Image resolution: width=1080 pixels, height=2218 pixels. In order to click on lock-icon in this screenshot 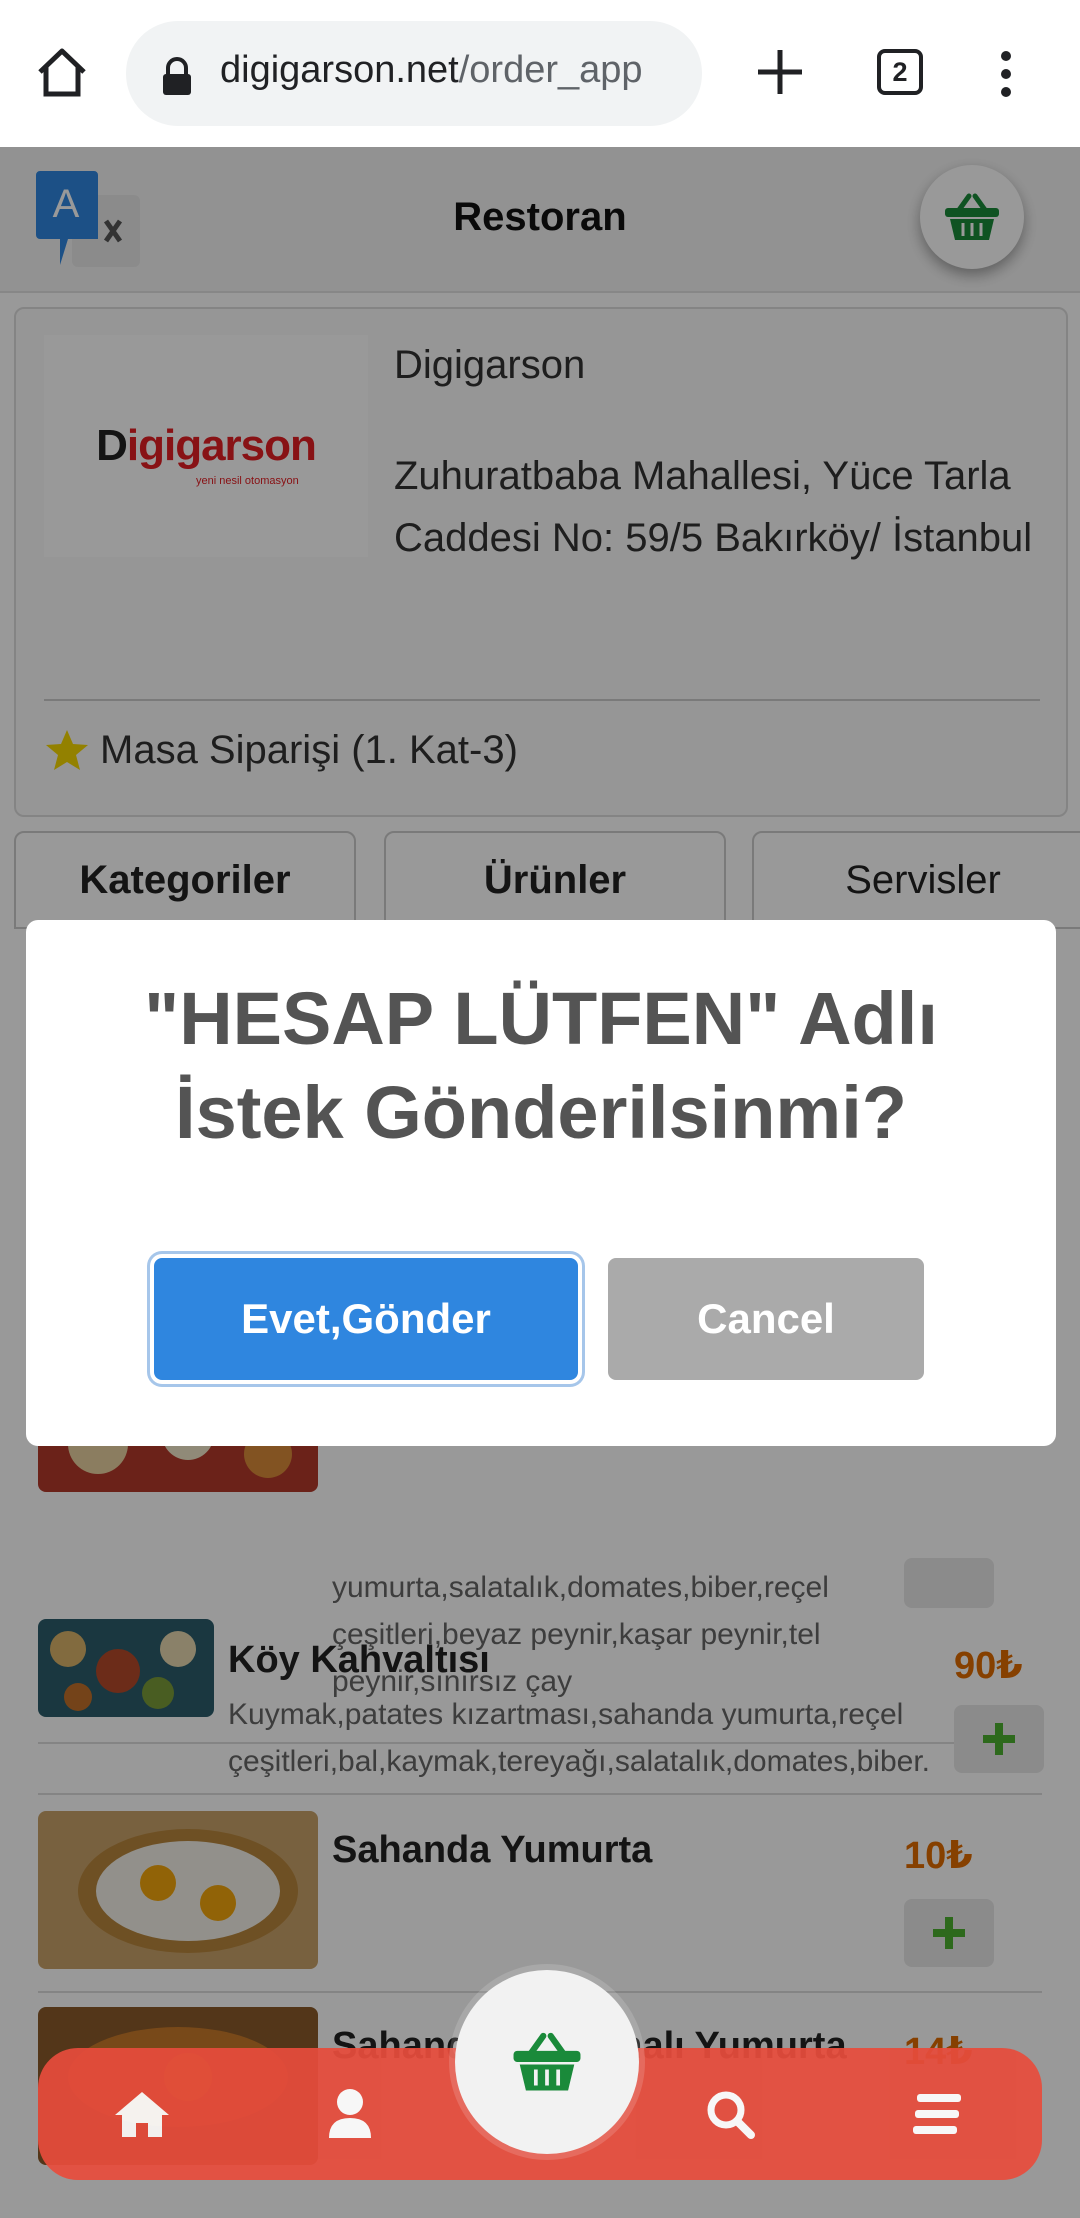, I will do `click(177, 76)`.